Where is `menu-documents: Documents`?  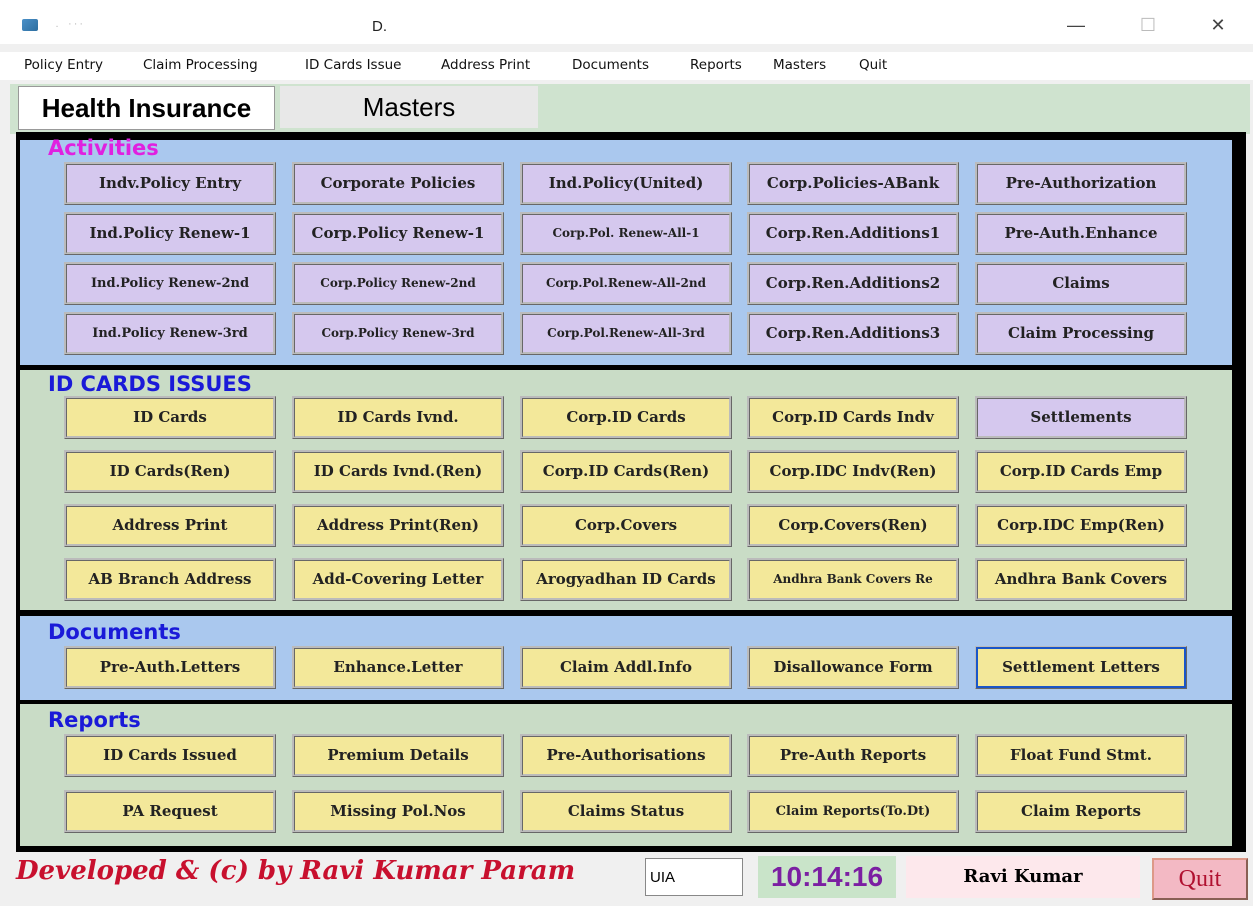
menu-documents: Documents is located at coordinates (610, 65).